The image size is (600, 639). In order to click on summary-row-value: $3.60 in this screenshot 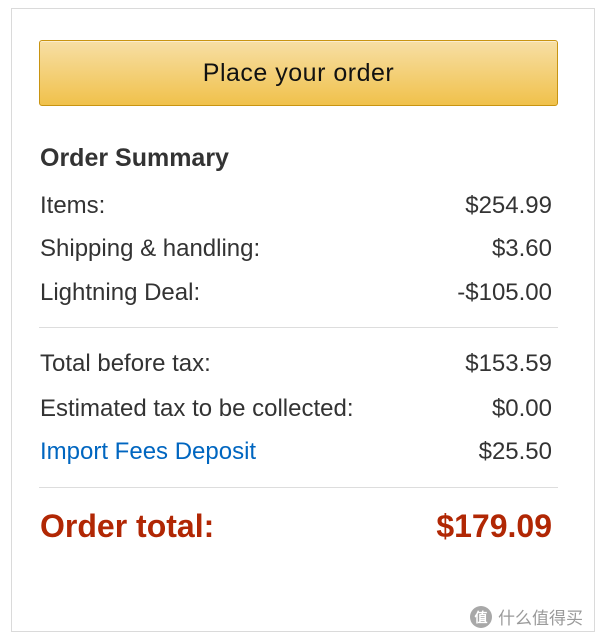, I will do `click(521, 248)`.